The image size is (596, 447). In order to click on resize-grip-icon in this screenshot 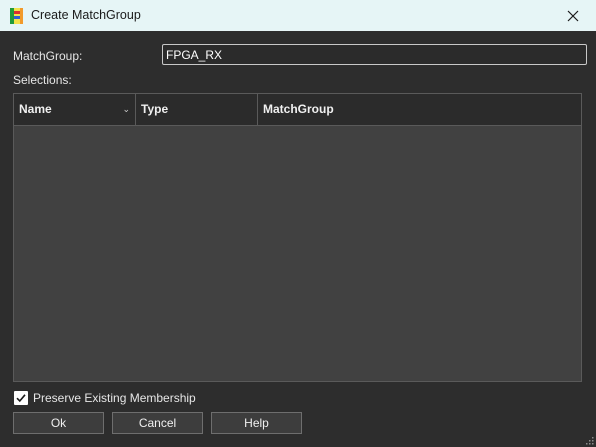, I will do `click(589, 440)`.